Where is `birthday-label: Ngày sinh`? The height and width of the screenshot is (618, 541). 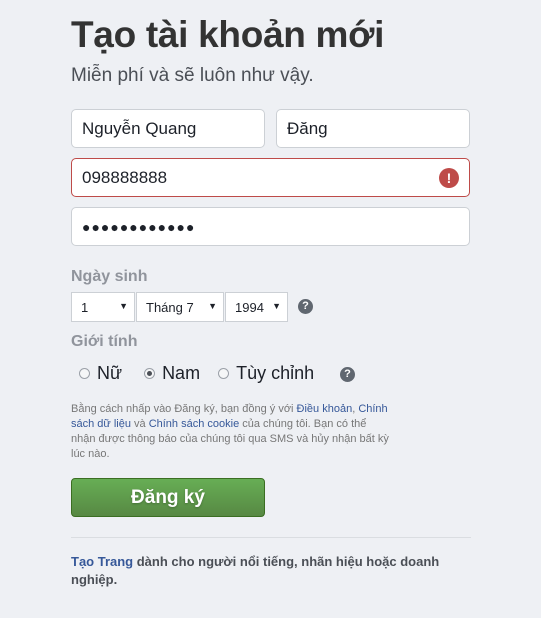 birthday-label: Ngày sinh is located at coordinates (109, 276).